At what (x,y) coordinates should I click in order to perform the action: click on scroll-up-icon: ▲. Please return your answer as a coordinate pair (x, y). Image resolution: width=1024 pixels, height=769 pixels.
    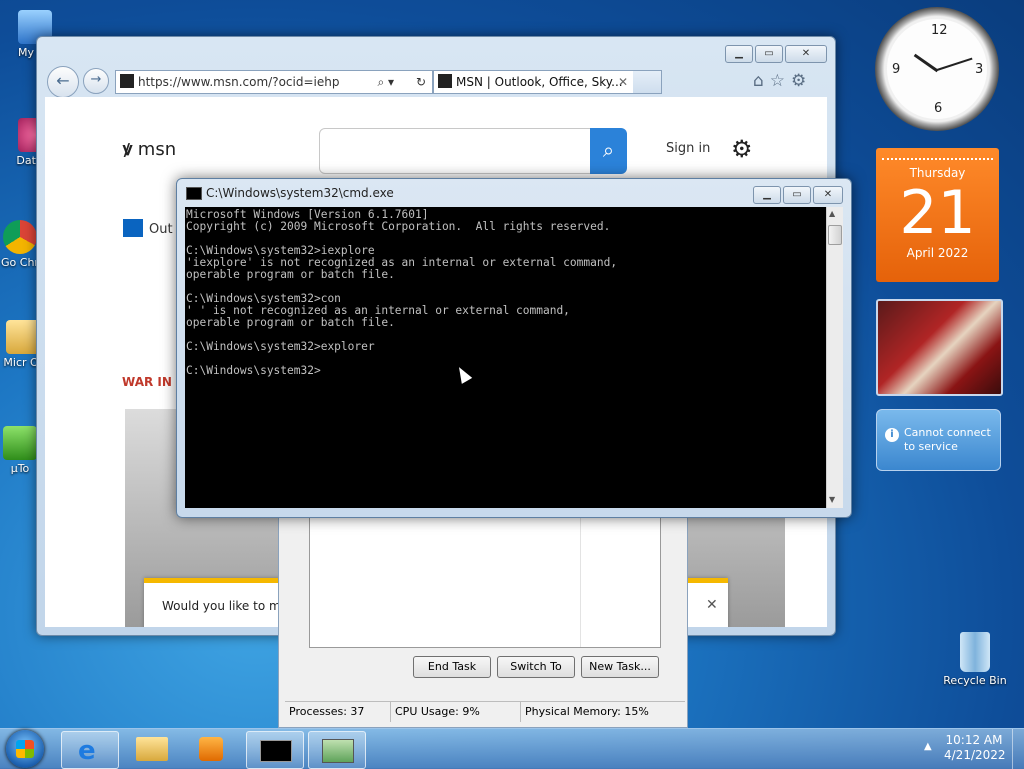
    Looking at the image, I should click on (832, 213).